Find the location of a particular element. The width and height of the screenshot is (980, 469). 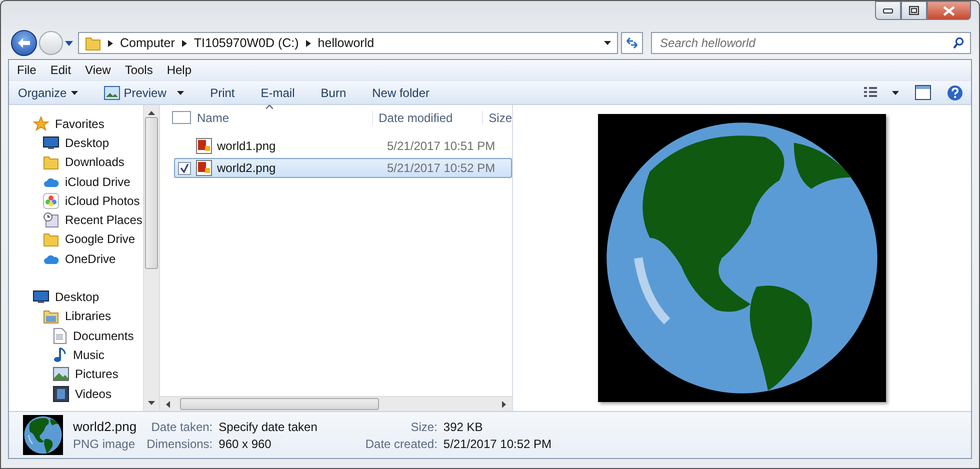

film-icon is located at coordinates (61, 394).